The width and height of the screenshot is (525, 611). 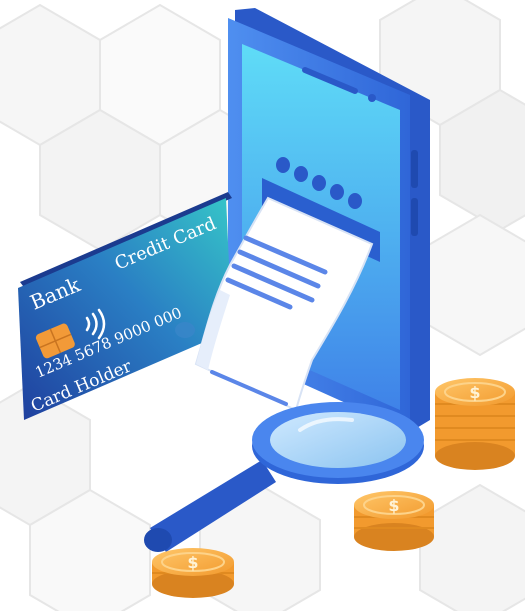 I want to click on phone-camera, so click(x=372, y=98).